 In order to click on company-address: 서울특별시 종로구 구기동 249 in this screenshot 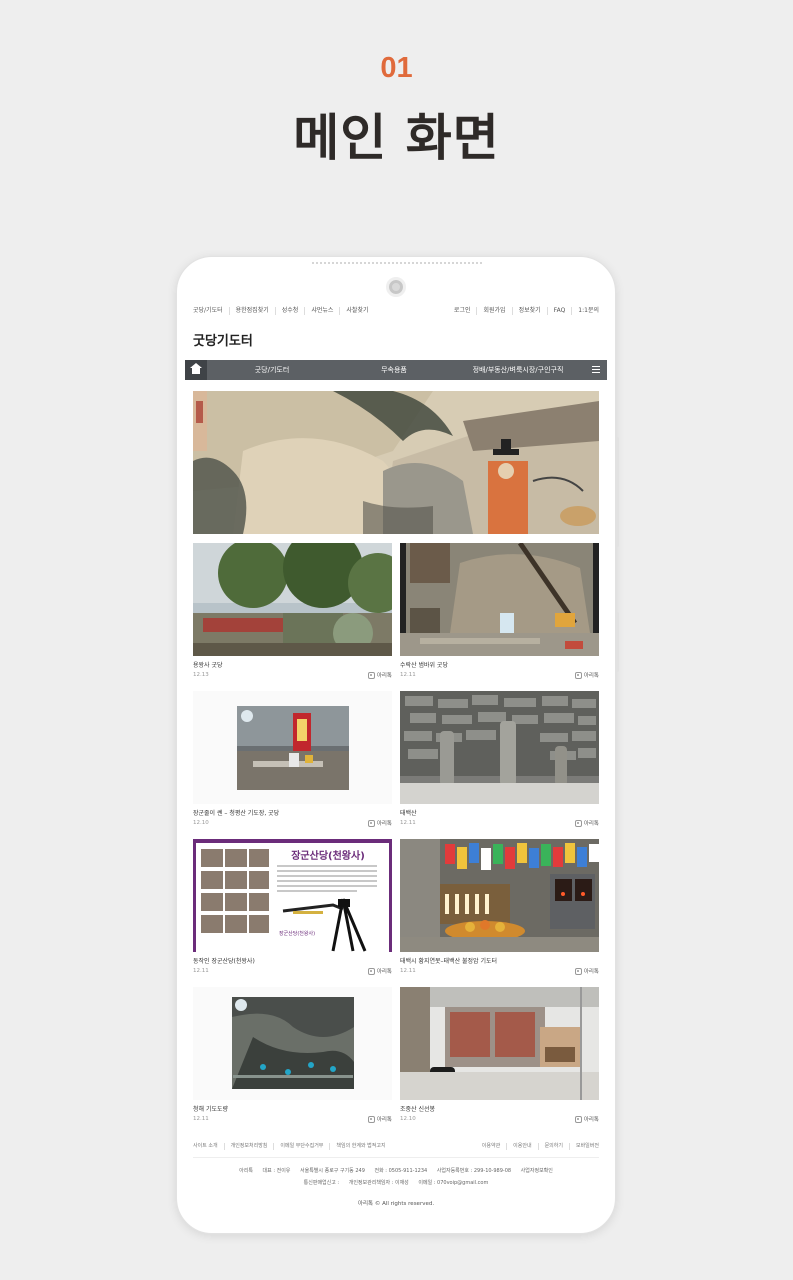, I will do `click(332, 1171)`.